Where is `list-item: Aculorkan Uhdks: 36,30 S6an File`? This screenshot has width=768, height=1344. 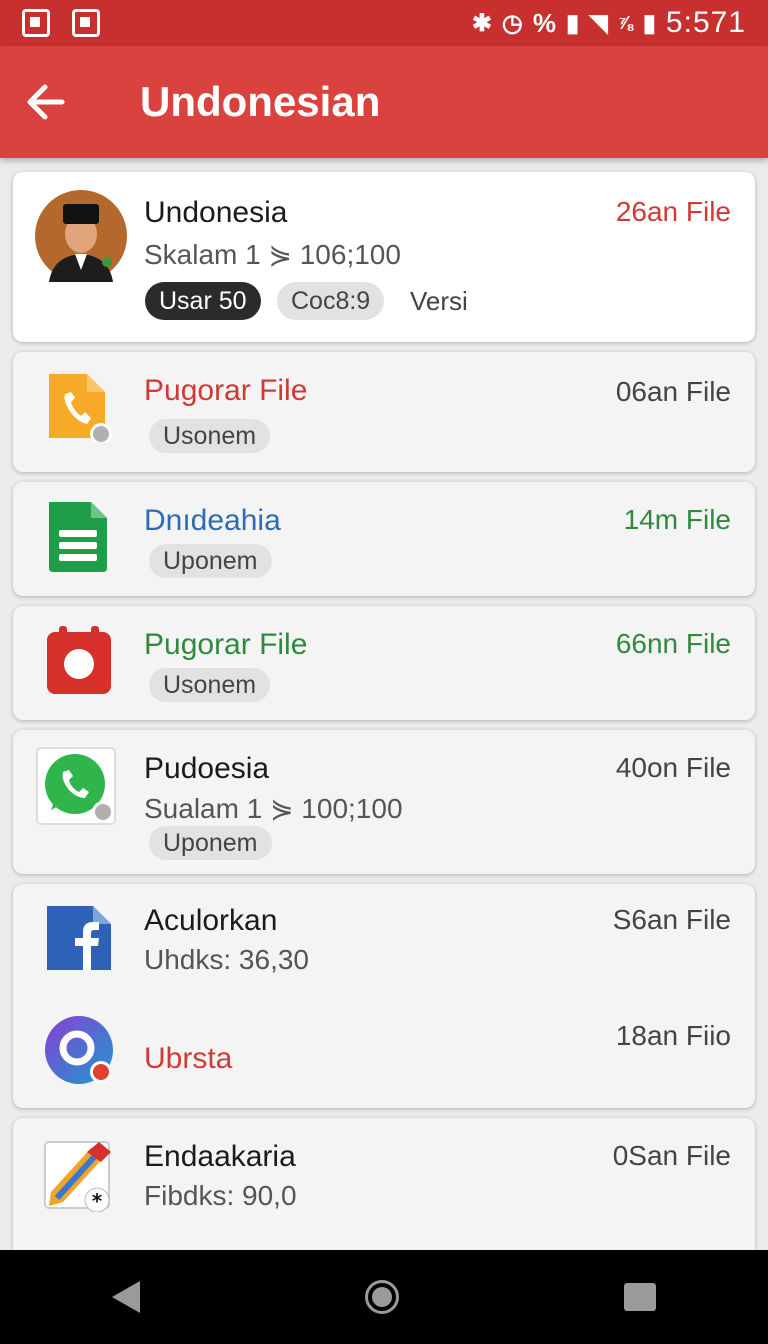 list-item: Aculorkan Uhdks: 36,30 S6an File is located at coordinates (384, 939).